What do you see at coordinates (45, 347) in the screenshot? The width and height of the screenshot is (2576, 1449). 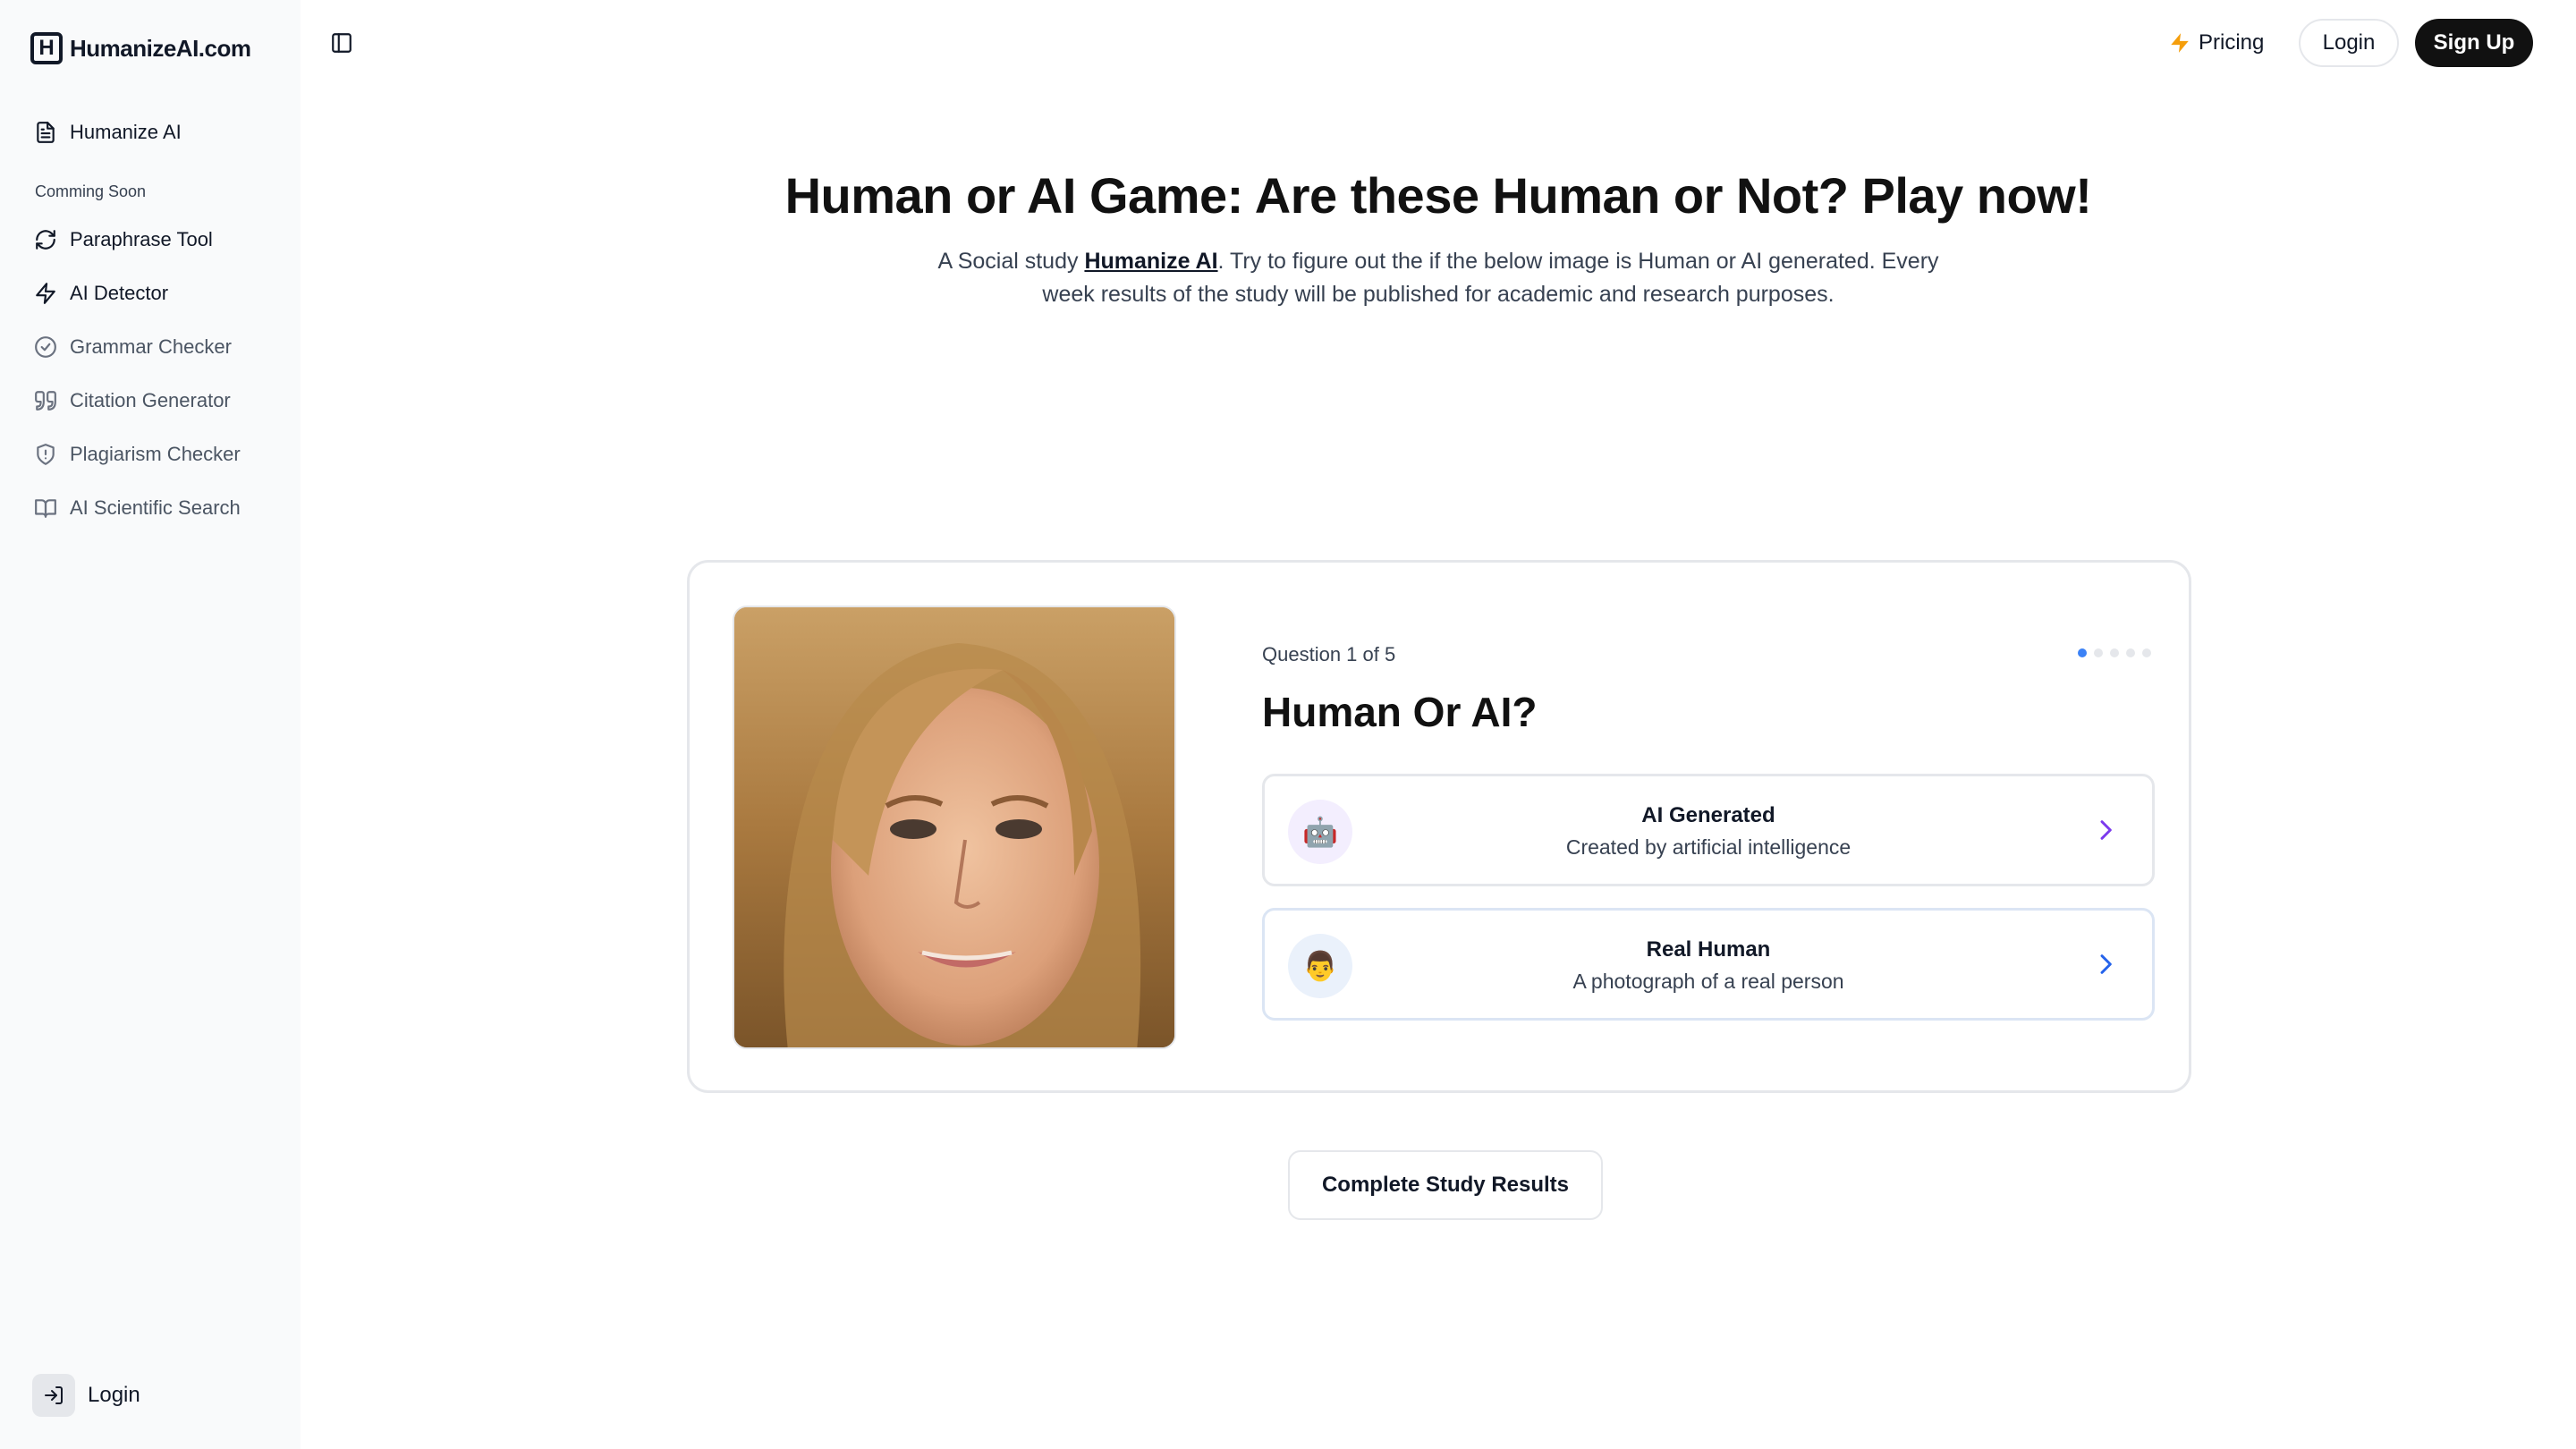 I see `check-circle-icon` at bounding box center [45, 347].